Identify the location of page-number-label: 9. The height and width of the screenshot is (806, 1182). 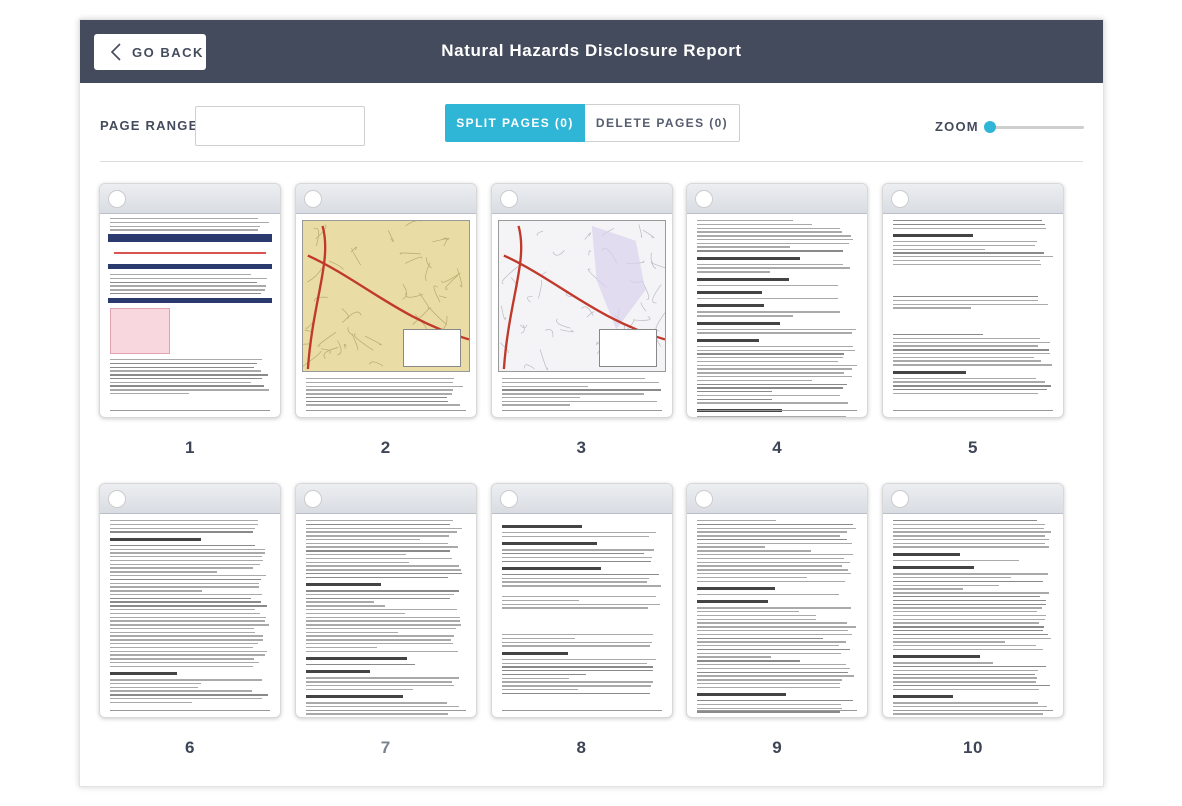
(777, 747).